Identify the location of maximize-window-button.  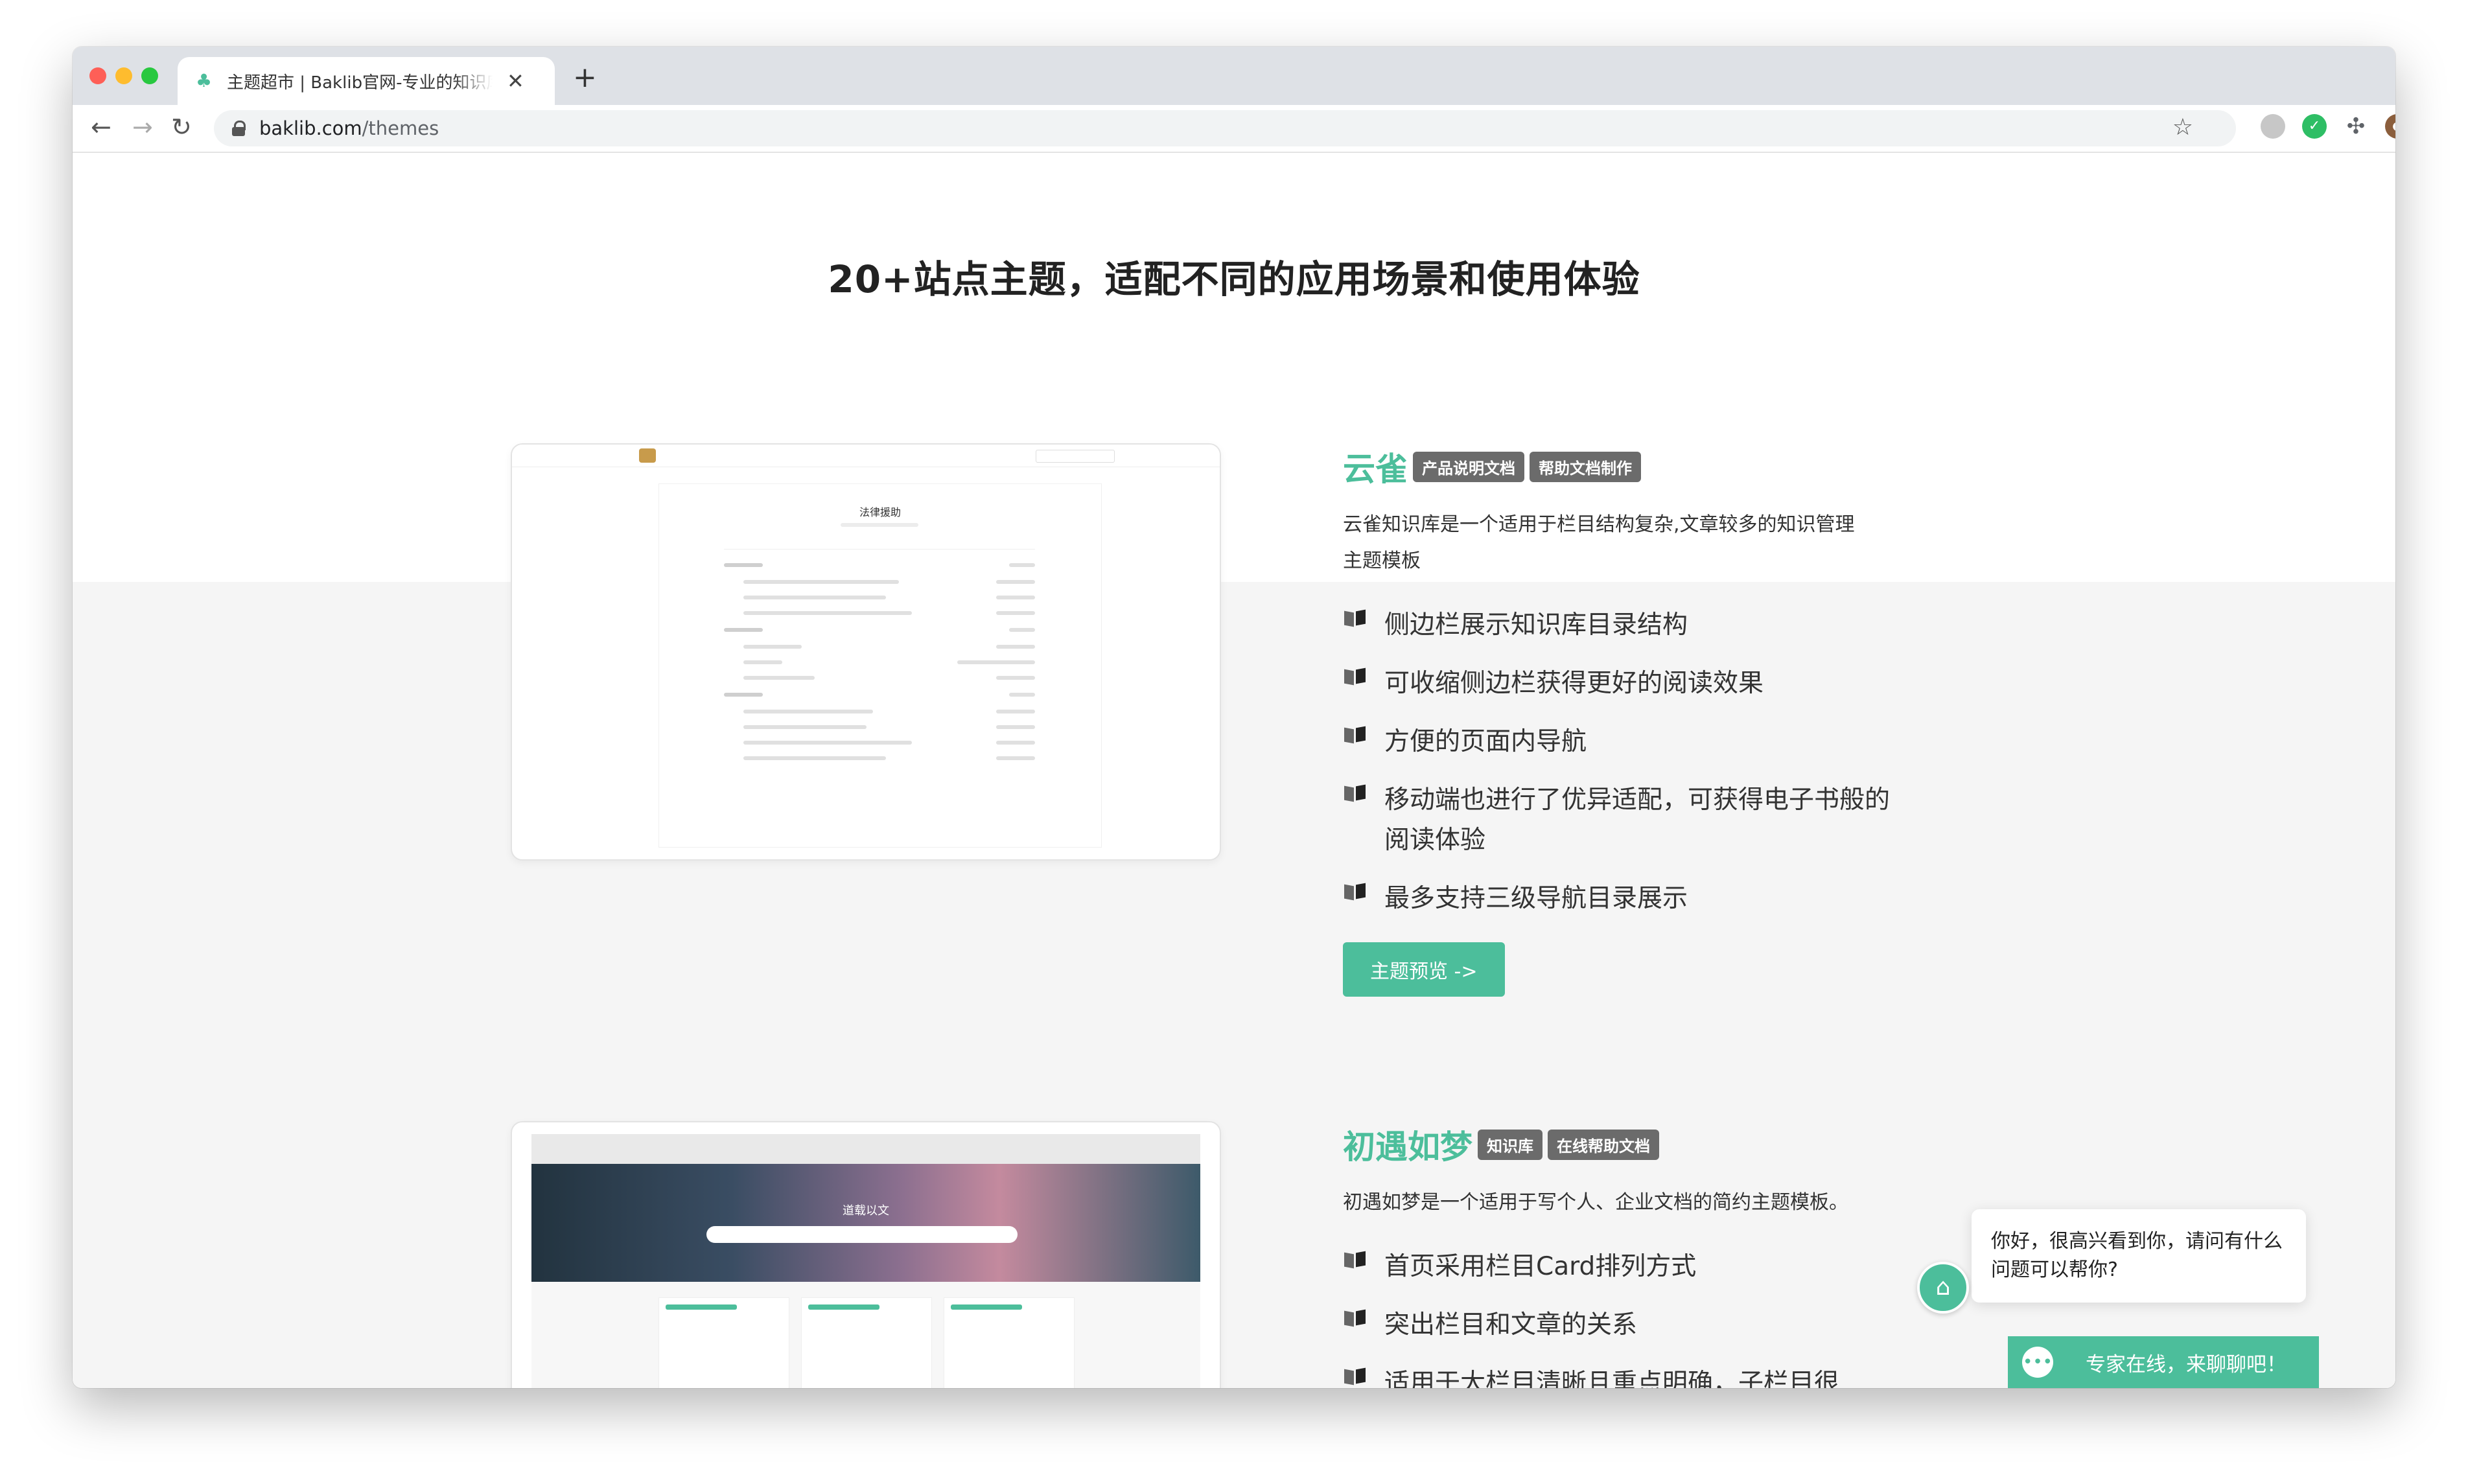
(149, 75).